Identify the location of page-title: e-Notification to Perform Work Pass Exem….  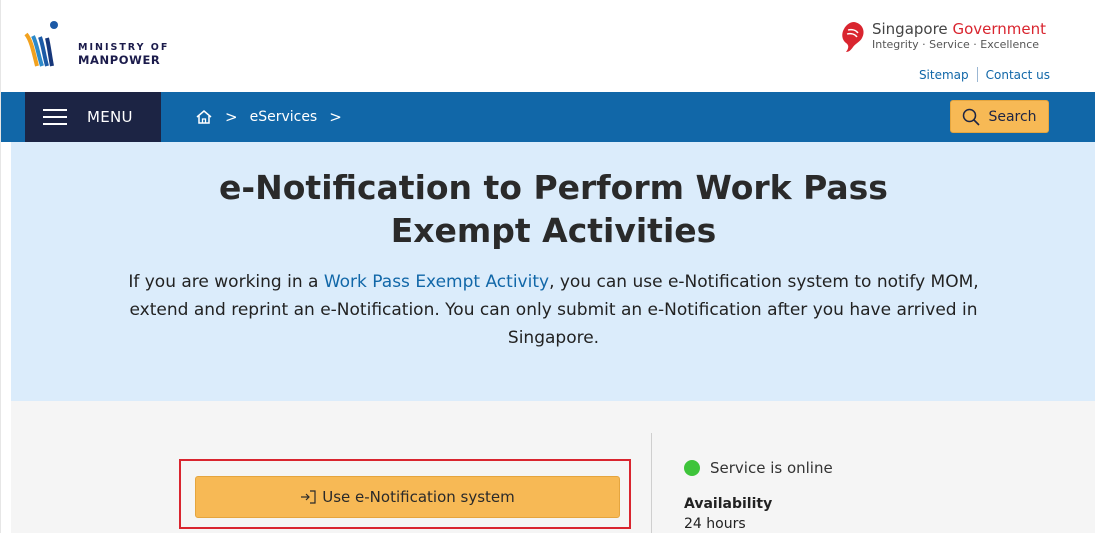
(553, 209).